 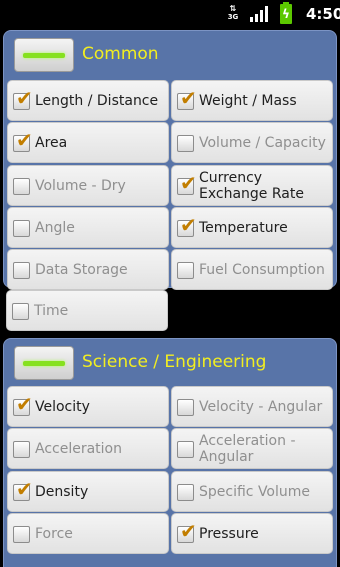 I want to click on category-label: Length / Distance, so click(x=97, y=100).